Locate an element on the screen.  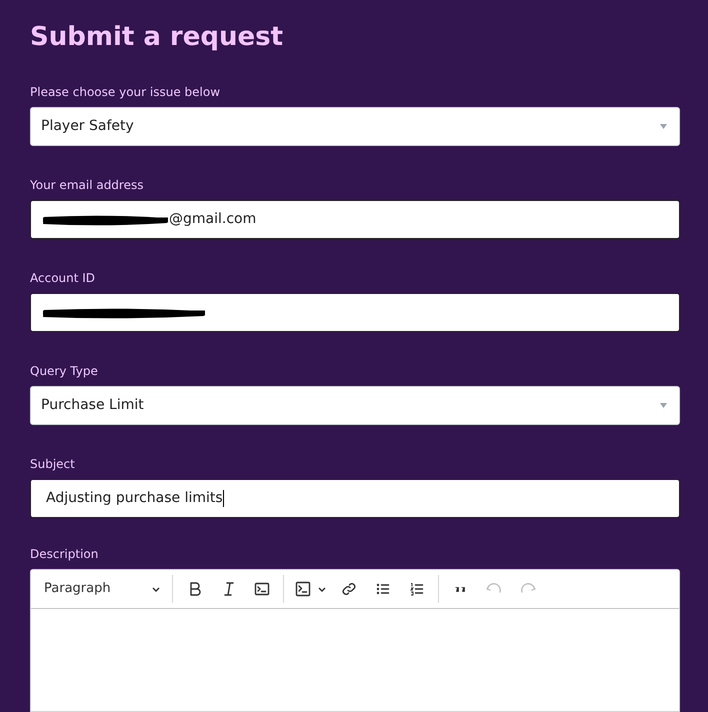
field-label: Query Type is located at coordinates (64, 371).